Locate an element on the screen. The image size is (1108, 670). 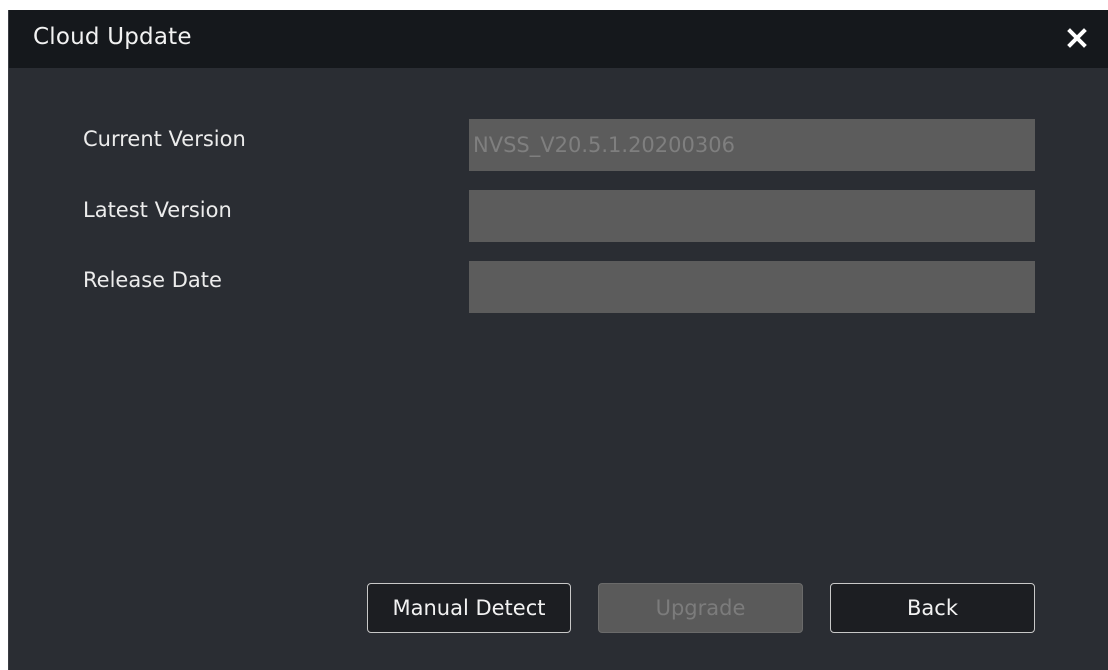
back-button: Back is located at coordinates (932, 608).